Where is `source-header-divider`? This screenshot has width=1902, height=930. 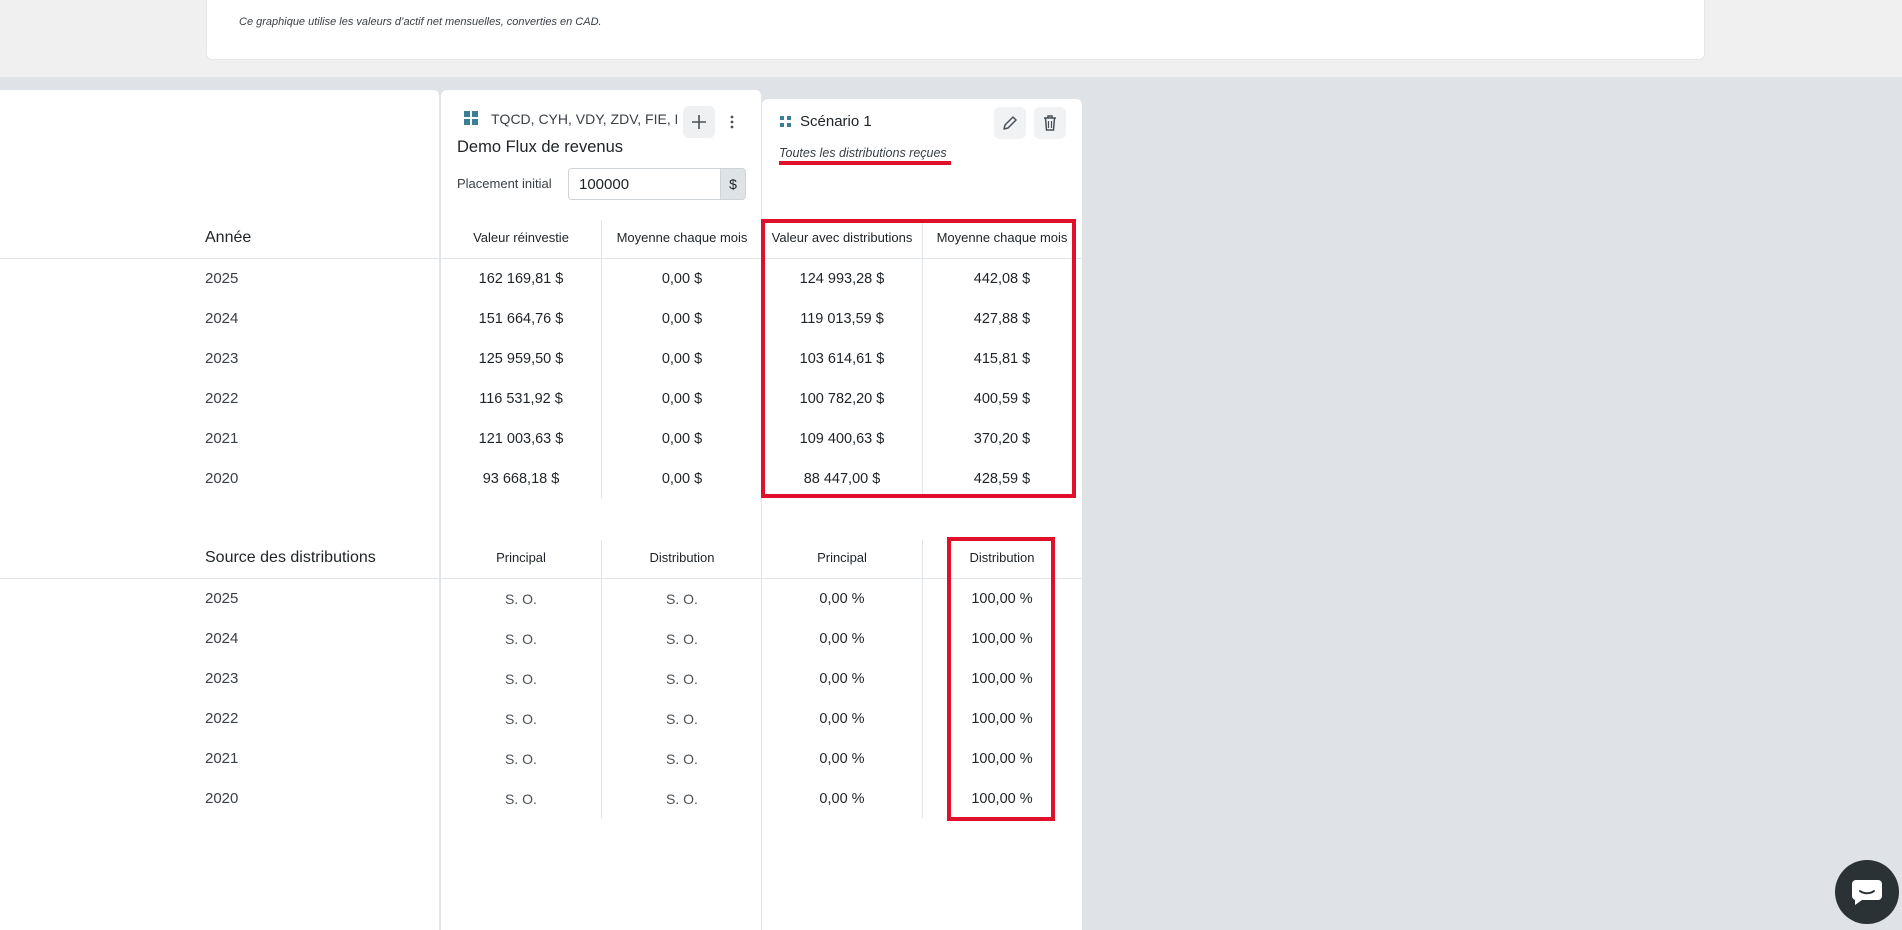
source-header-divider is located at coordinates (541, 578).